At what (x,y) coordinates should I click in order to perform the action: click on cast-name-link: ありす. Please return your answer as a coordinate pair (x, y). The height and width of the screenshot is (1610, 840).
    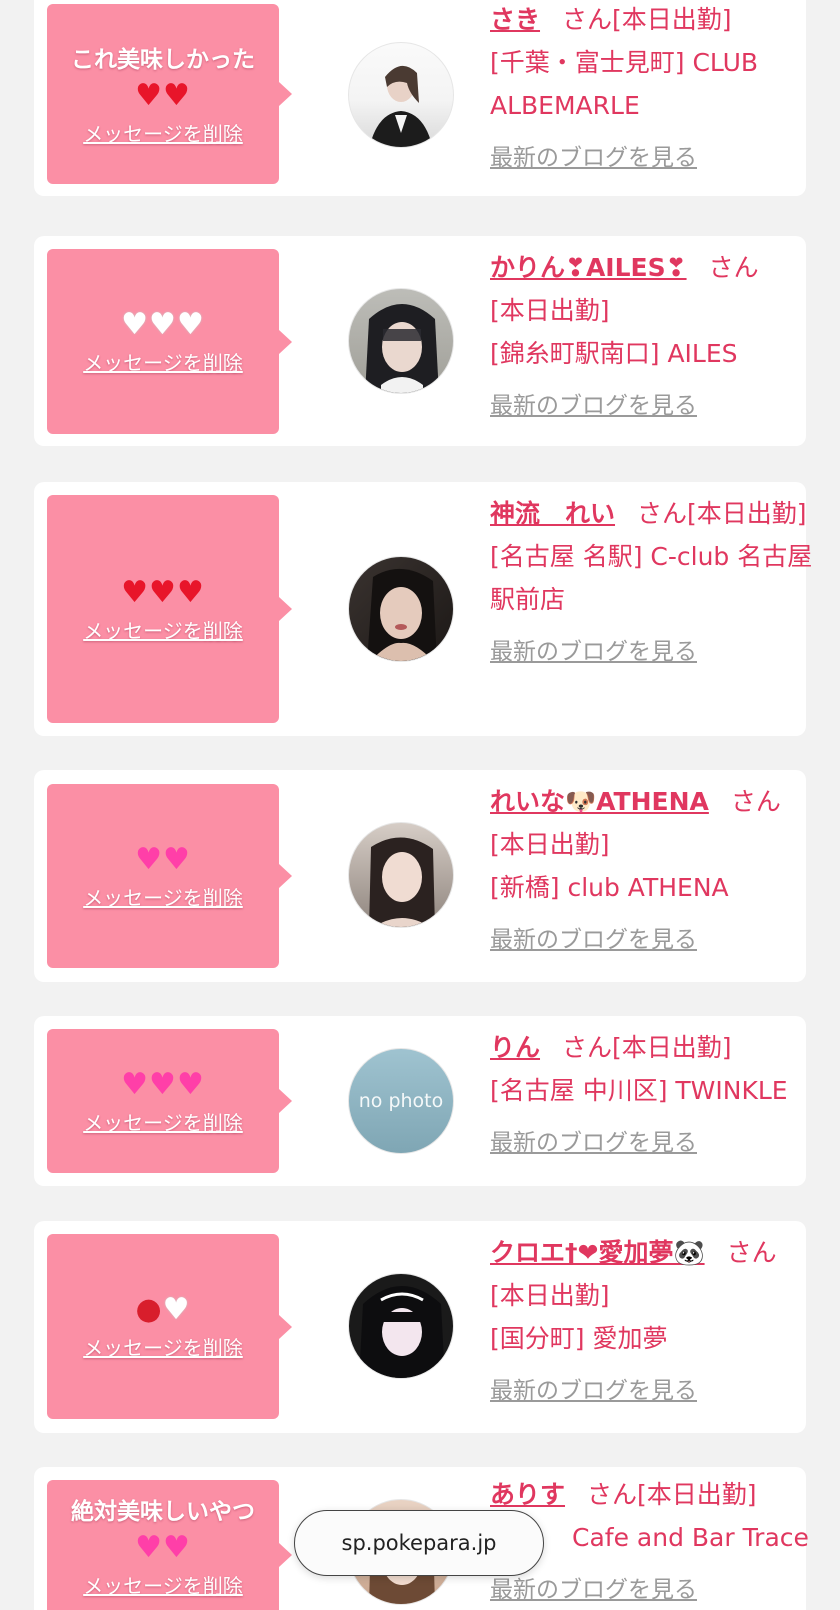
    Looking at the image, I should click on (527, 1494).